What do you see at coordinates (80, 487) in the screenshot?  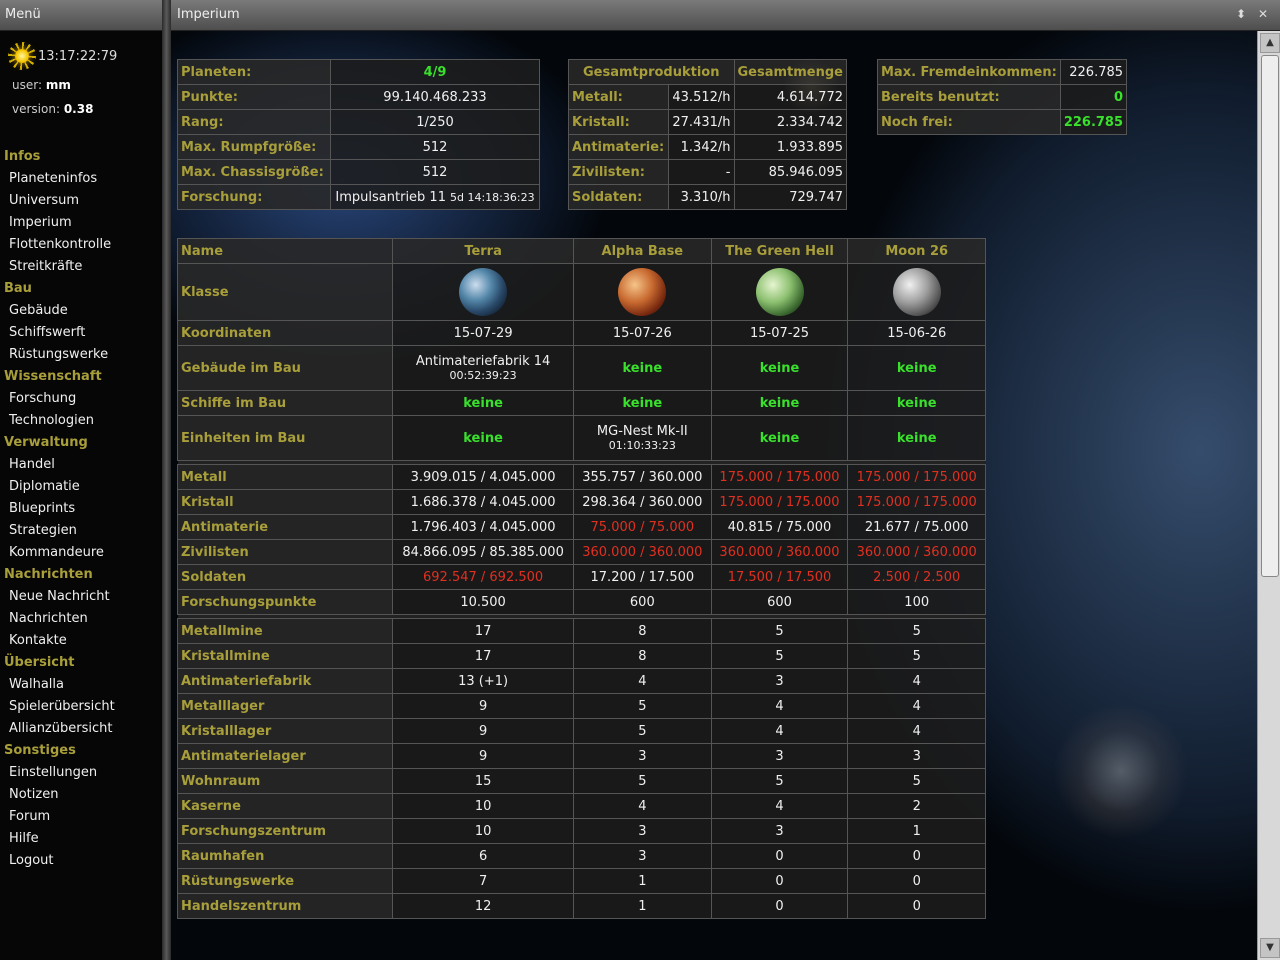 I see `nav-item: Diplomatie` at bounding box center [80, 487].